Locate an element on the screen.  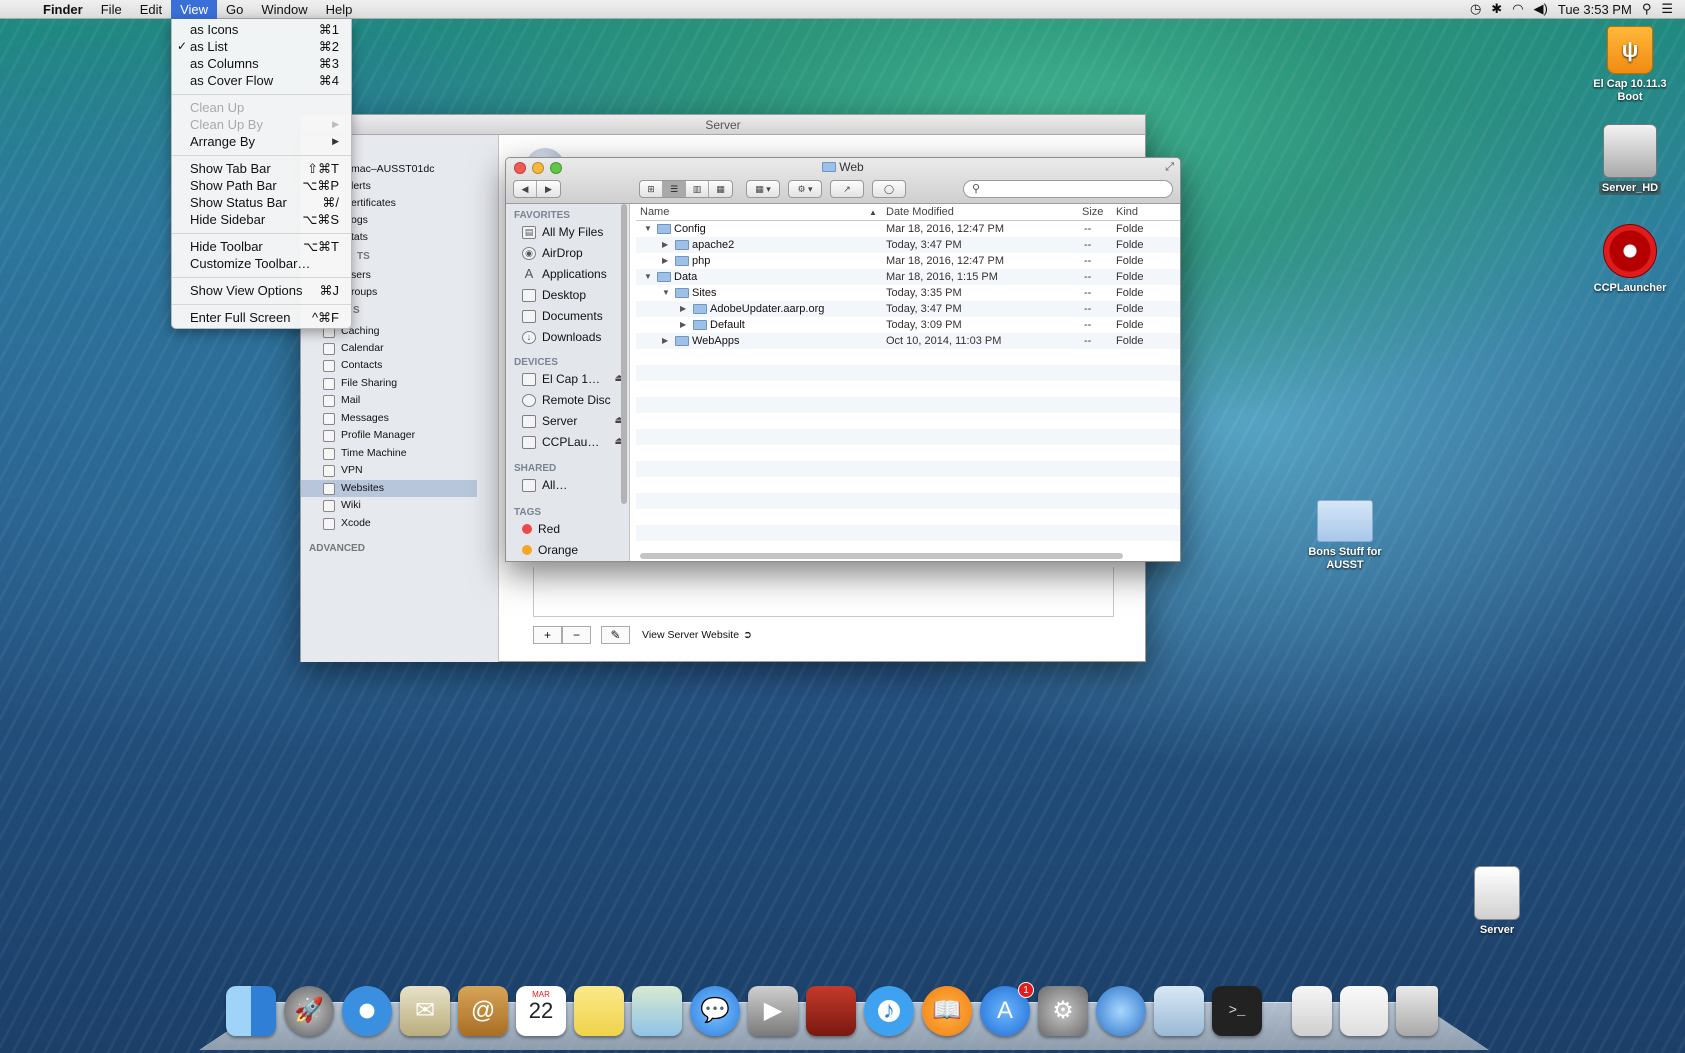
sidebar-item-applications: A Applications is located at coordinates (574, 274).